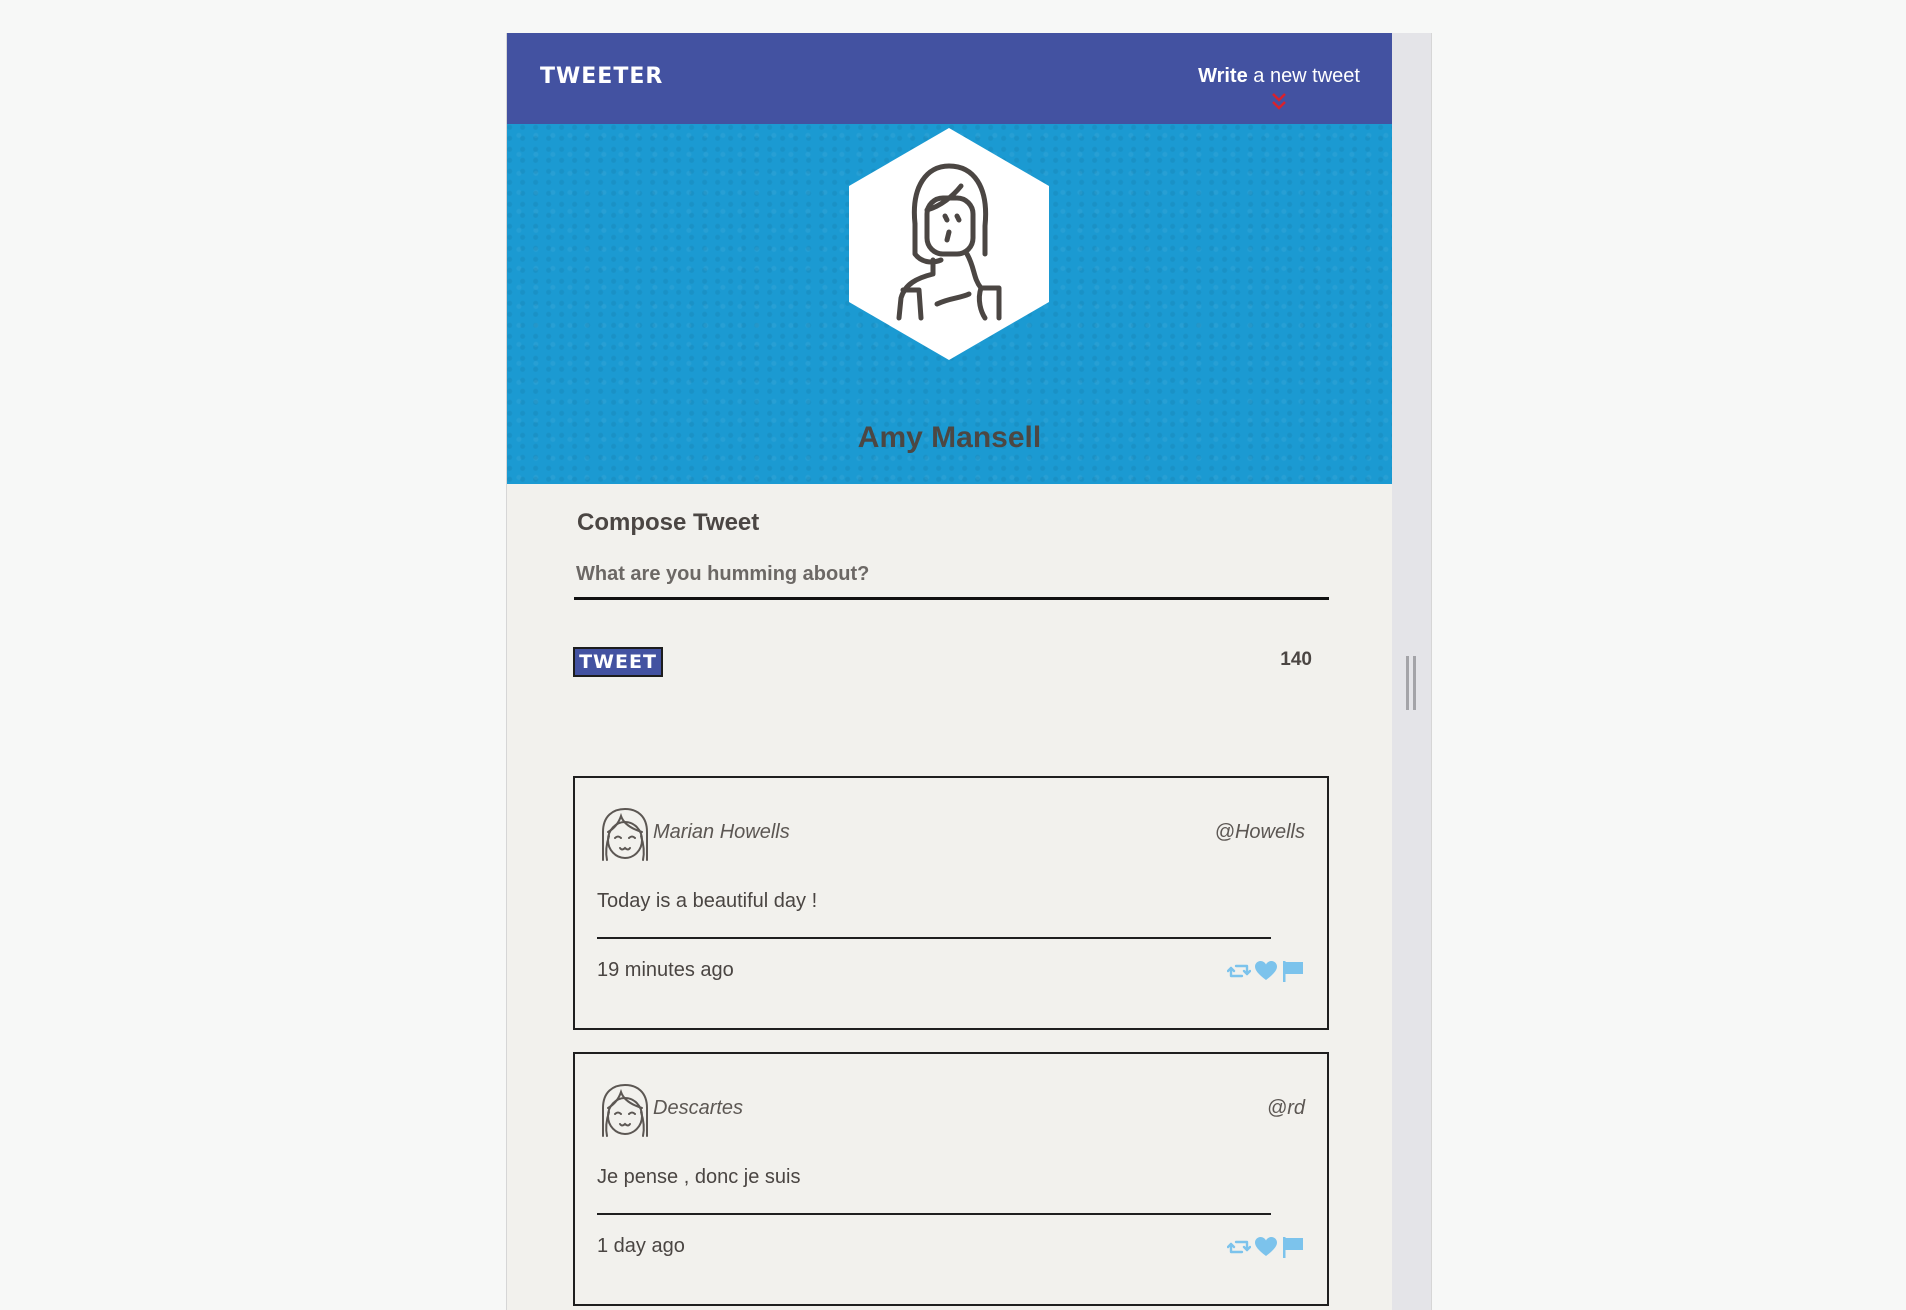  What do you see at coordinates (1411, 683) in the screenshot?
I see `resize-handle` at bounding box center [1411, 683].